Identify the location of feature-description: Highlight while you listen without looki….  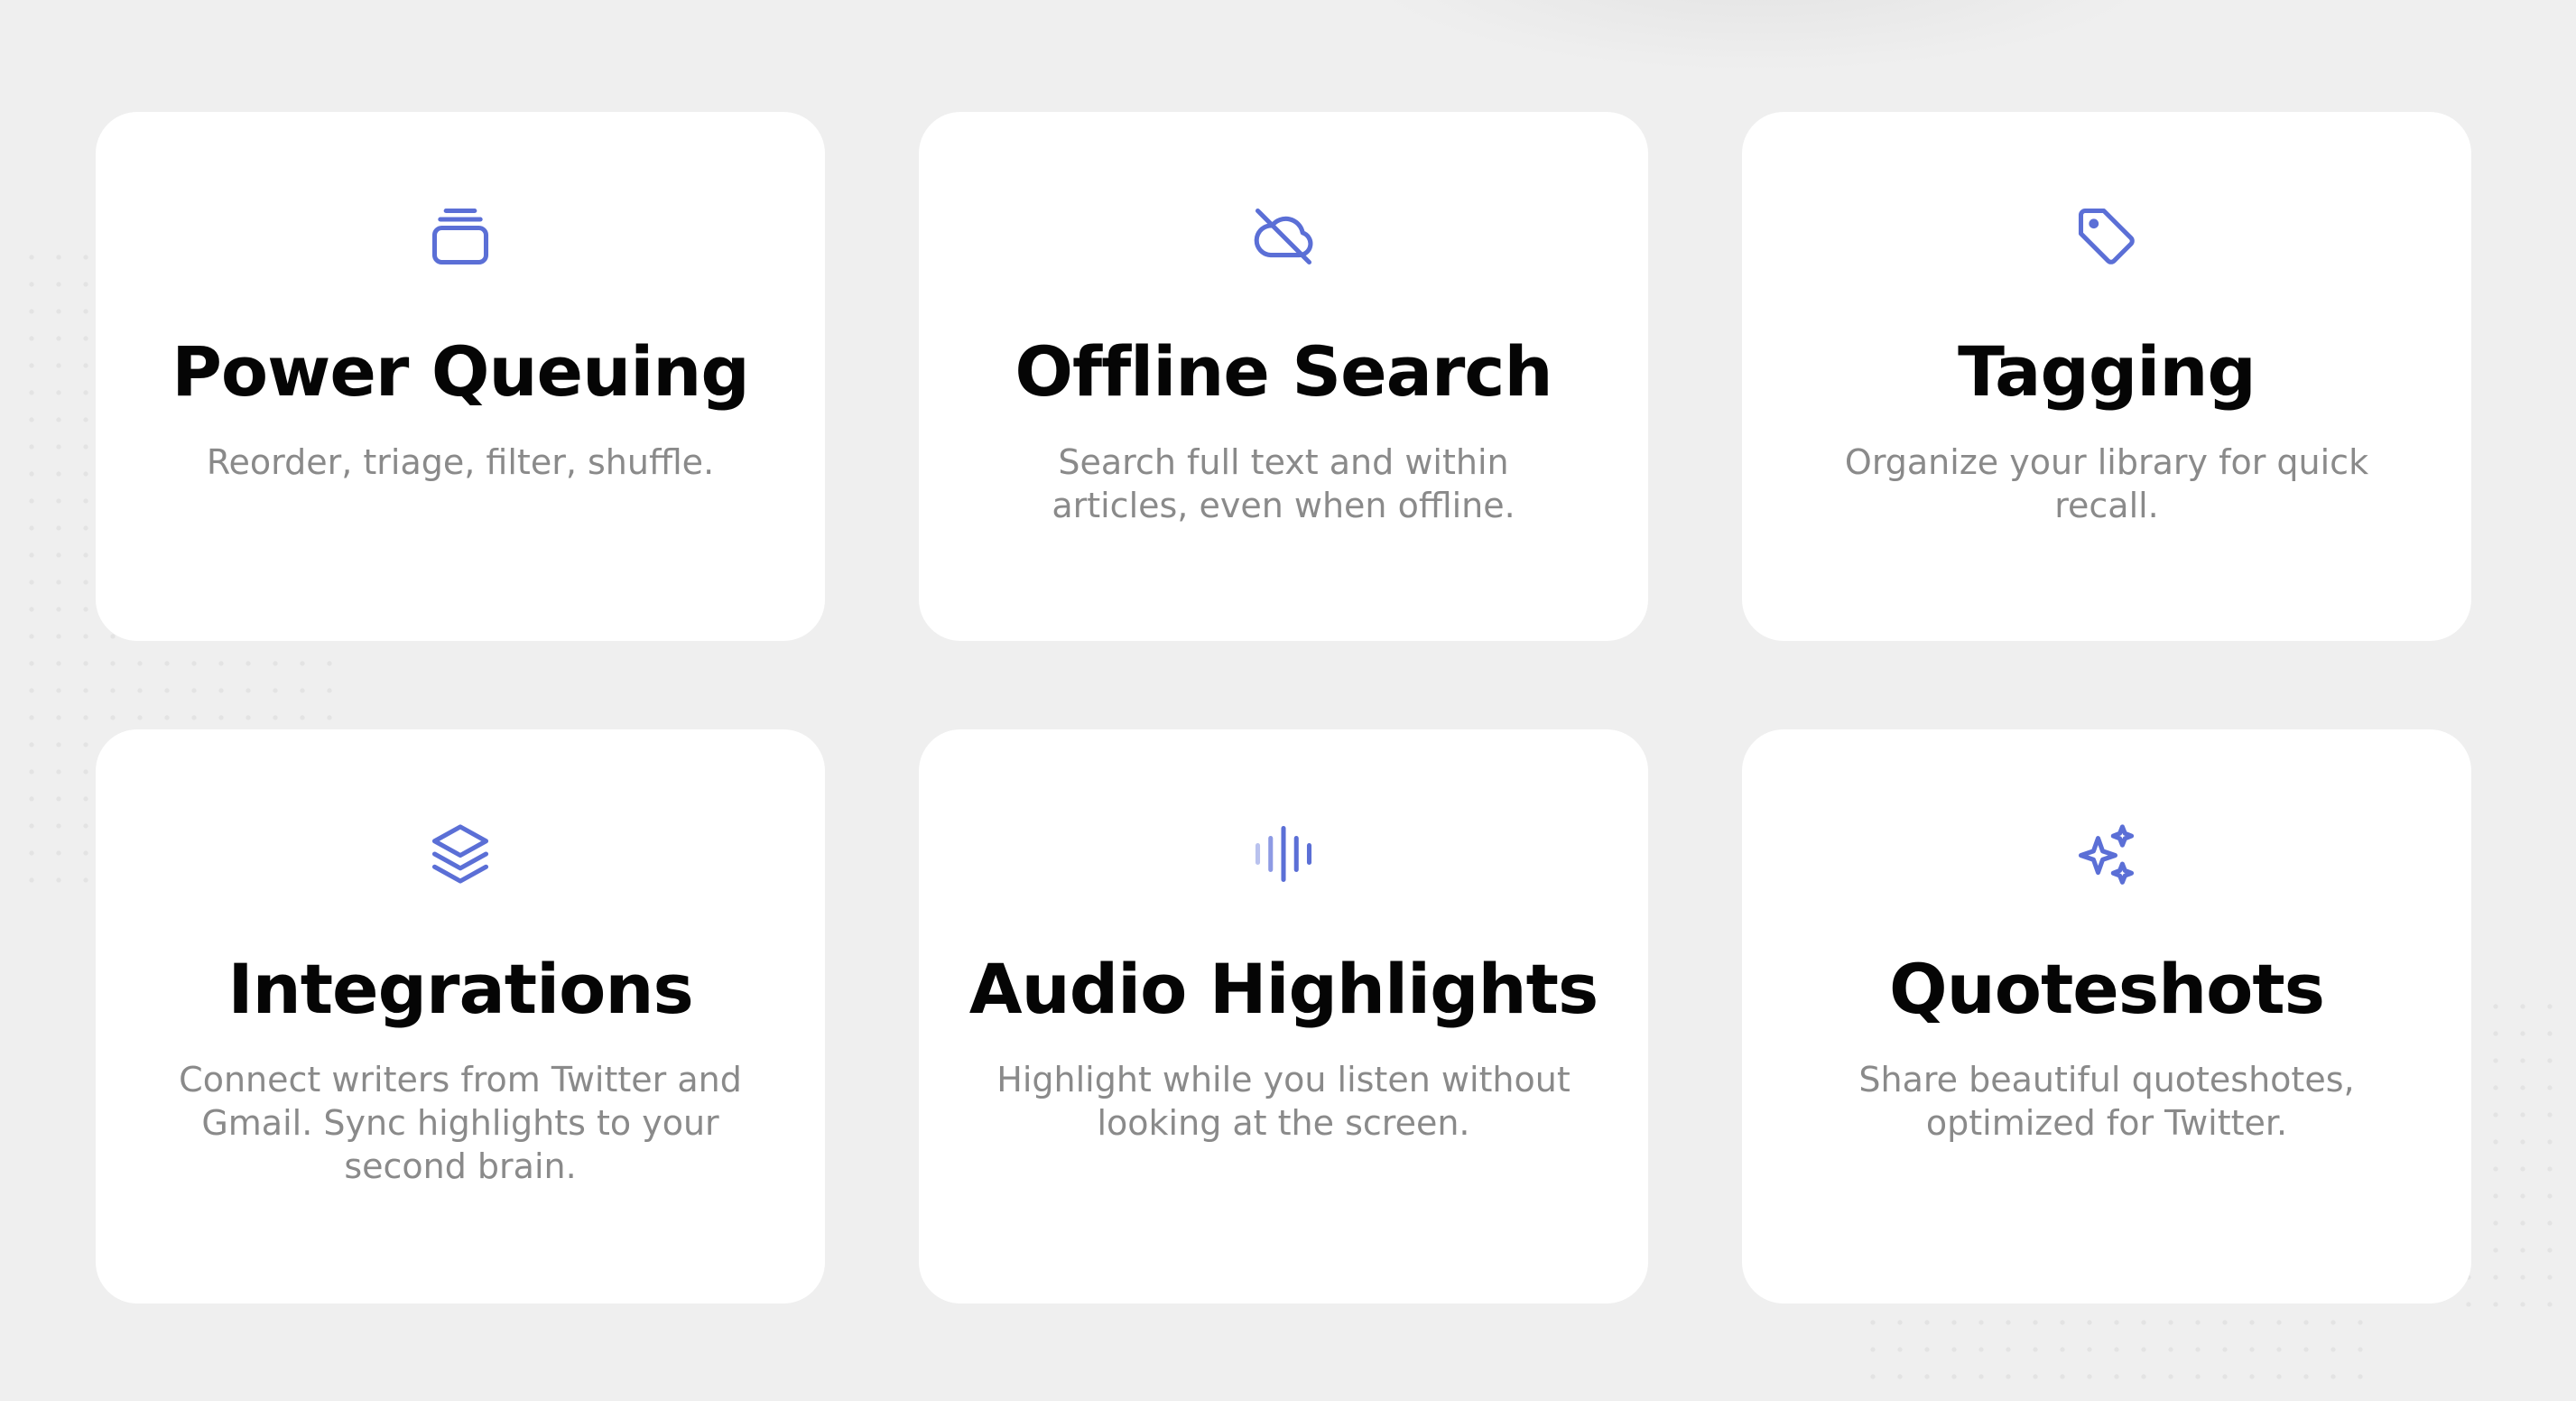
(1284, 1102).